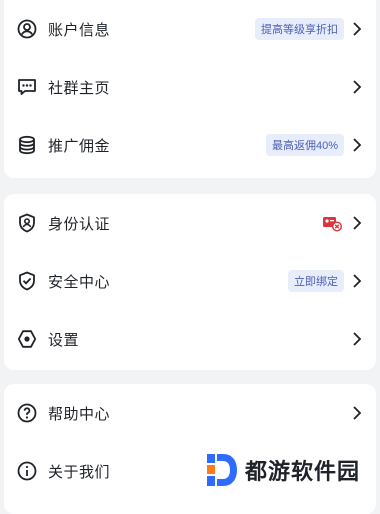 Image resolution: width=380 pixels, height=514 pixels. Describe the element at coordinates (302, 471) in the screenshot. I see `watermark-text: 都游软件园` at that location.